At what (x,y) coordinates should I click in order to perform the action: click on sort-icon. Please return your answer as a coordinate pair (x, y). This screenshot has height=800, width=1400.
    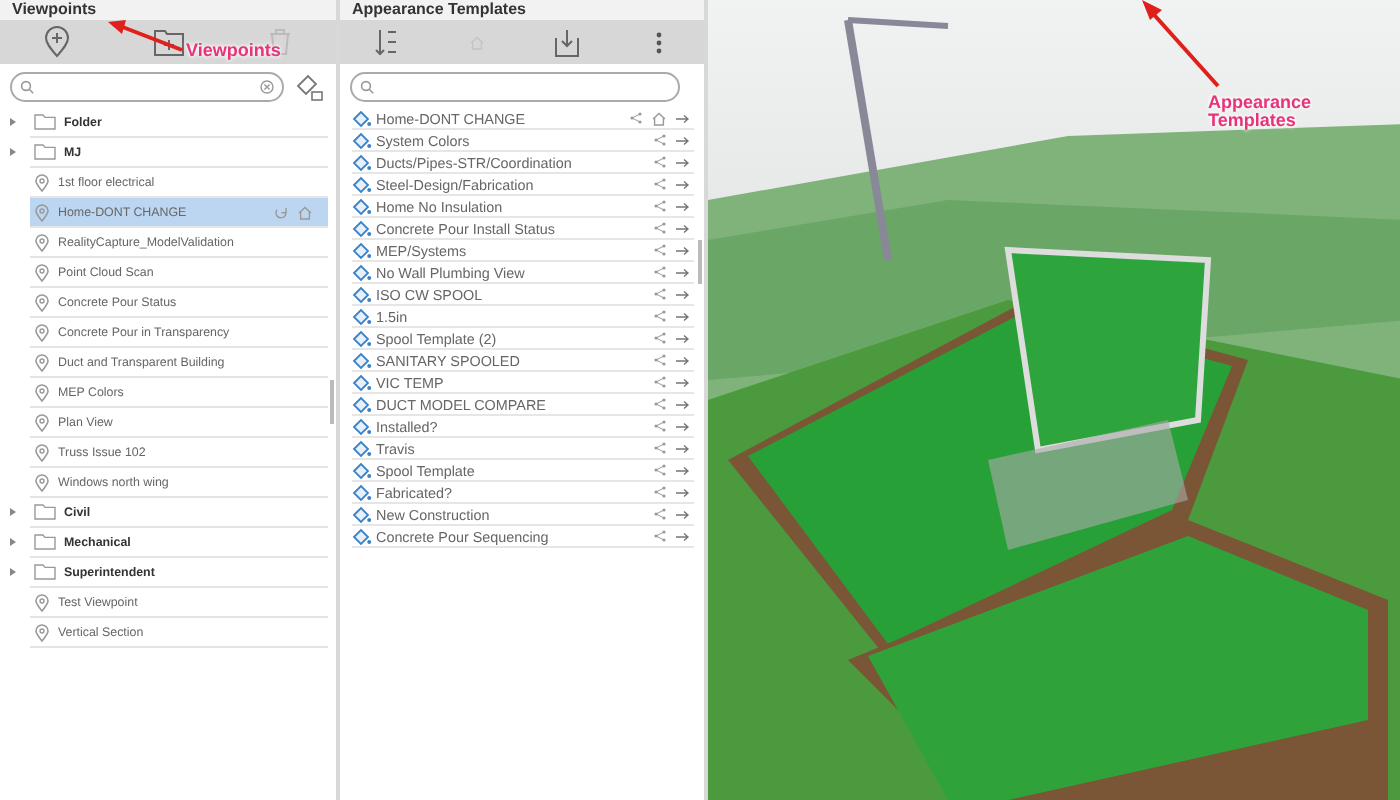
    Looking at the image, I should click on (385, 42).